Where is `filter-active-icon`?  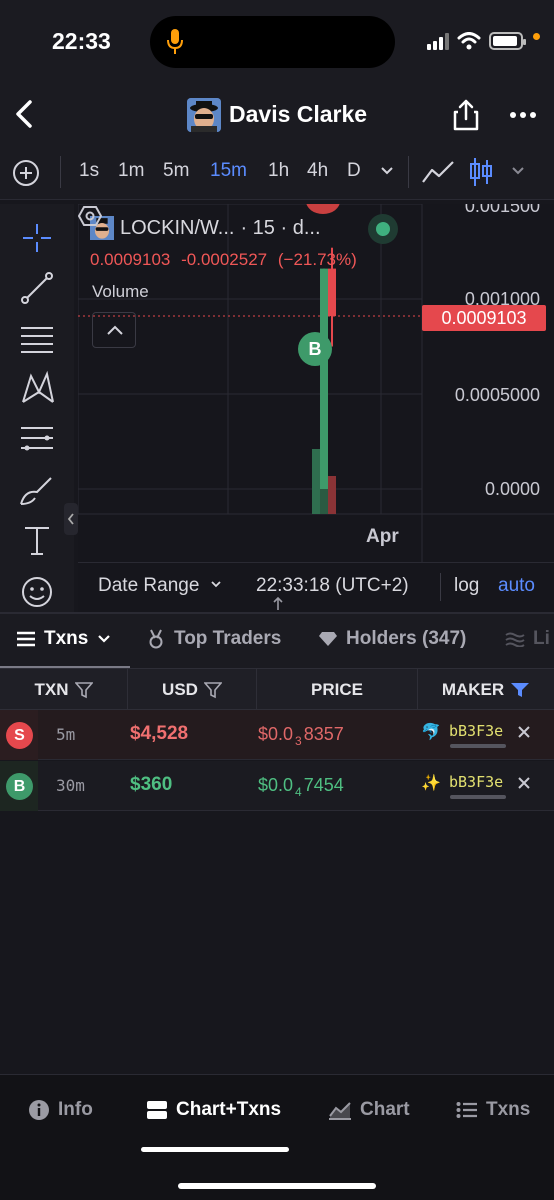 filter-active-icon is located at coordinates (520, 690).